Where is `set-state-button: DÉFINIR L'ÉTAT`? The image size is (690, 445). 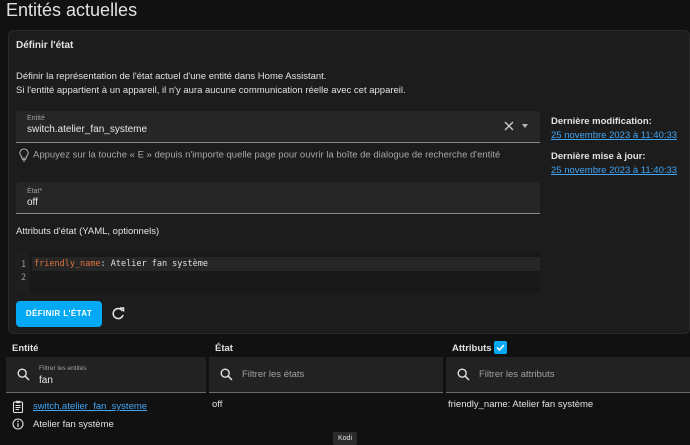 set-state-button: DÉFINIR L'ÉTAT is located at coordinates (59, 314).